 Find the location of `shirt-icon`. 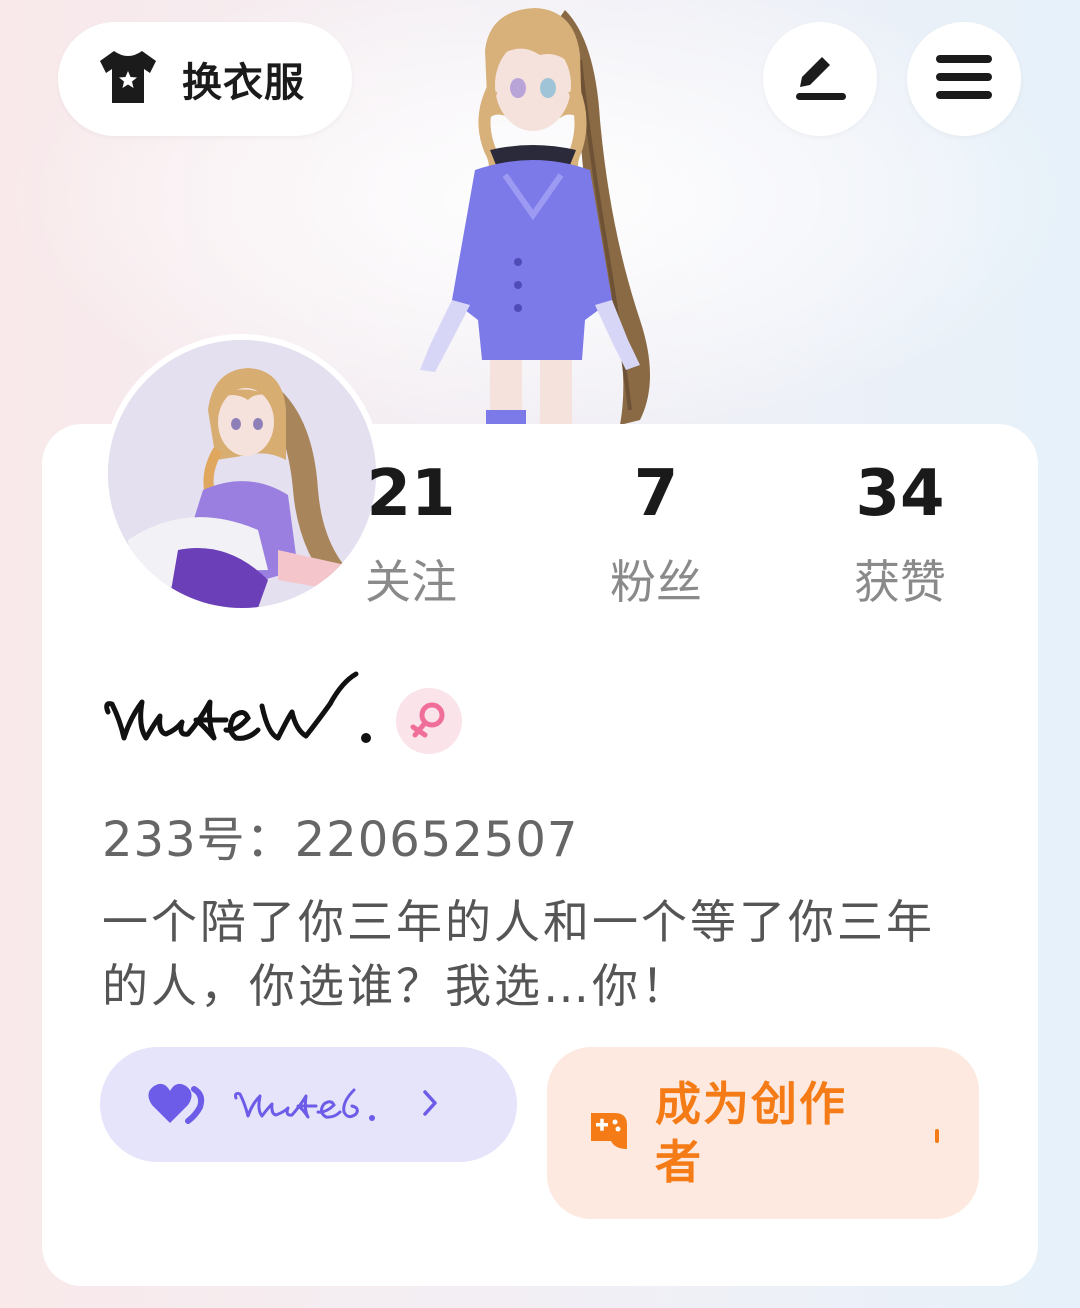

shirt-icon is located at coordinates (128, 79).